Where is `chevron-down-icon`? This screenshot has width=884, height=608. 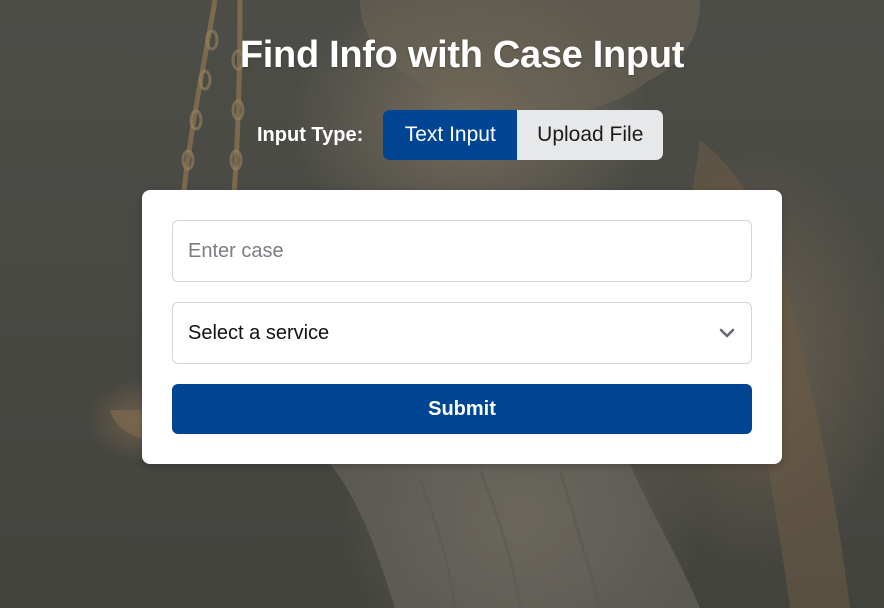
chevron-down-icon is located at coordinates (727, 333).